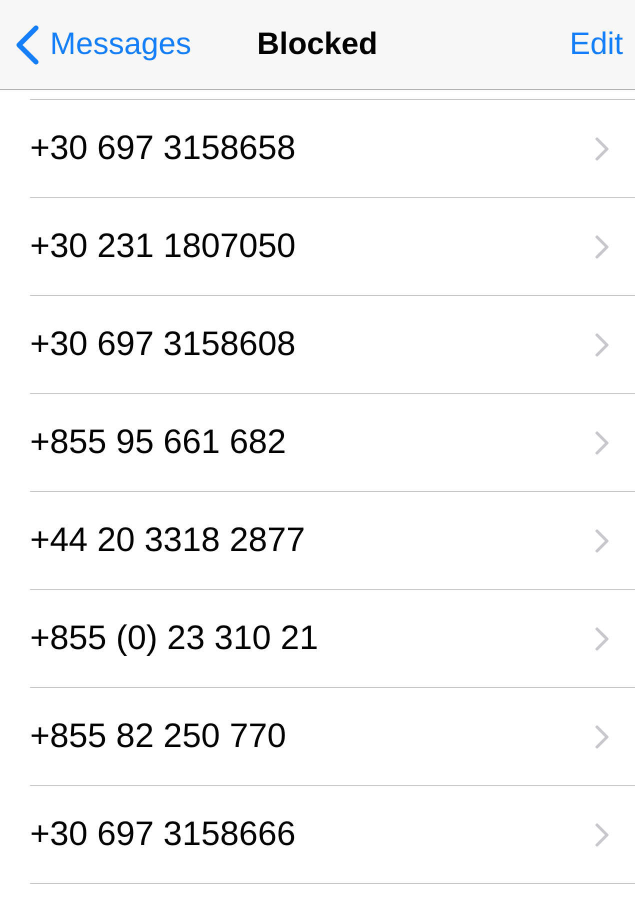  What do you see at coordinates (332, 149) in the screenshot?
I see `blocked-number-row: +30 697 3158658` at bounding box center [332, 149].